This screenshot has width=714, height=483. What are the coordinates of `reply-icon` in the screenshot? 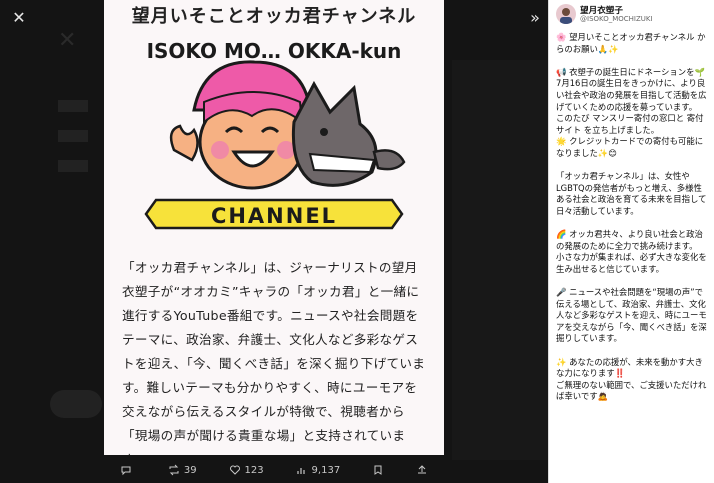 It's located at (126, 471).